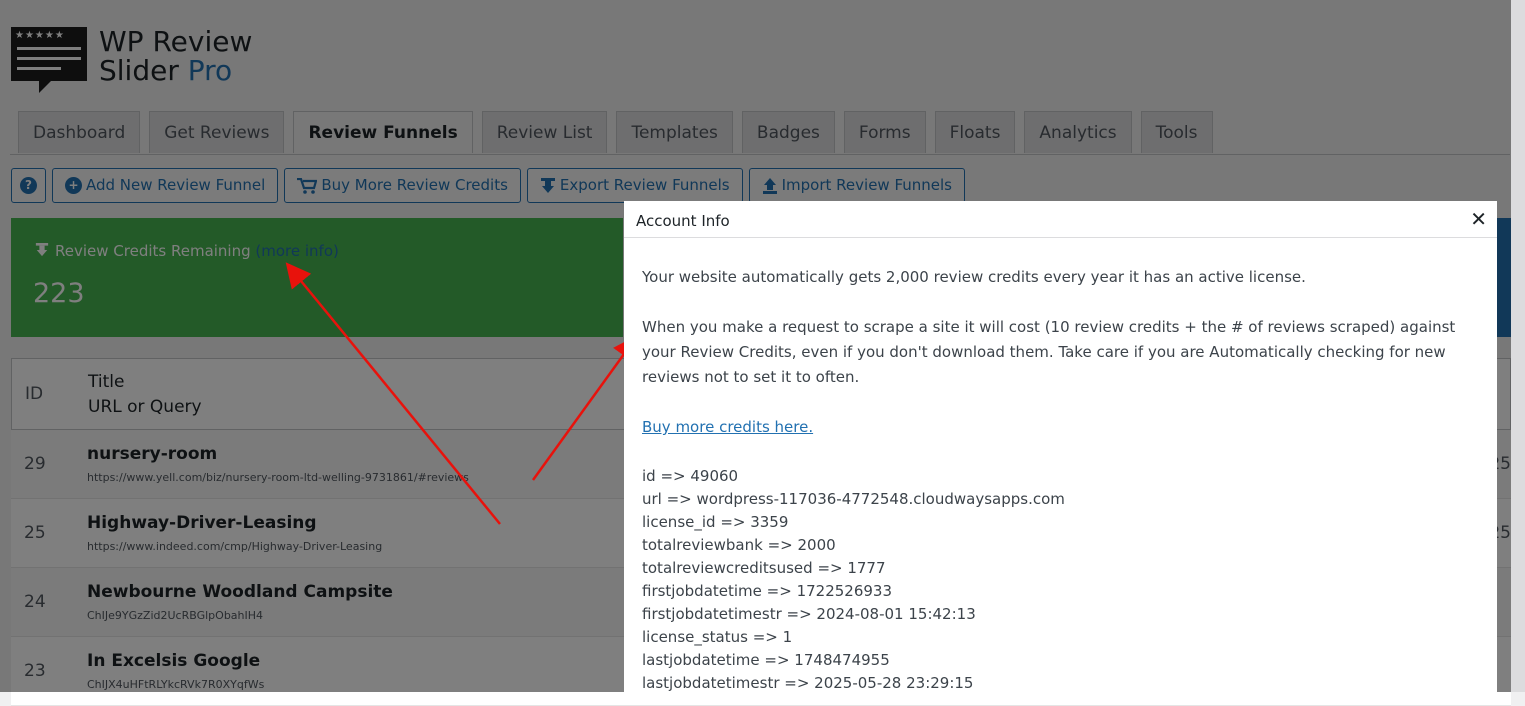 The height and width of the screenshot is (706, 1525). Describe the element at coordinates (727, 427) in the screenshot. I see `buy-credits-link: Buy more credits here.` at that location.